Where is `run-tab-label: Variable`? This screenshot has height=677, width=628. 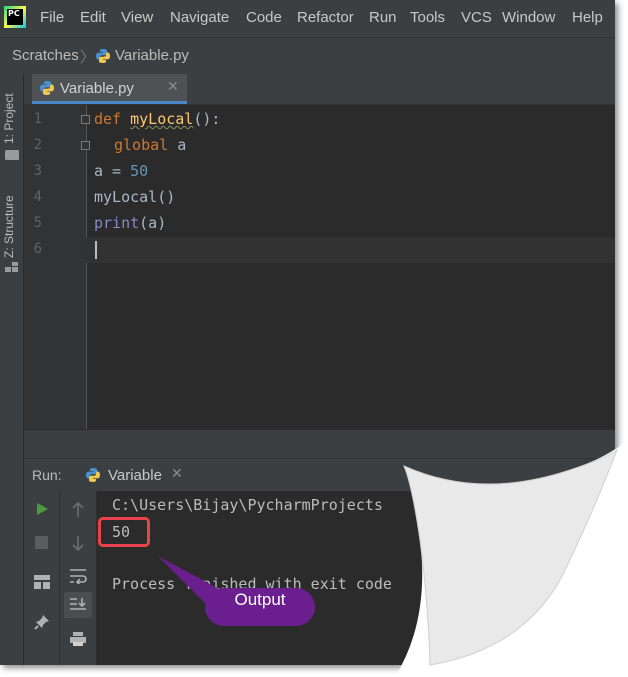
run-tab-label: Variable is located at coordinates (135, 475).